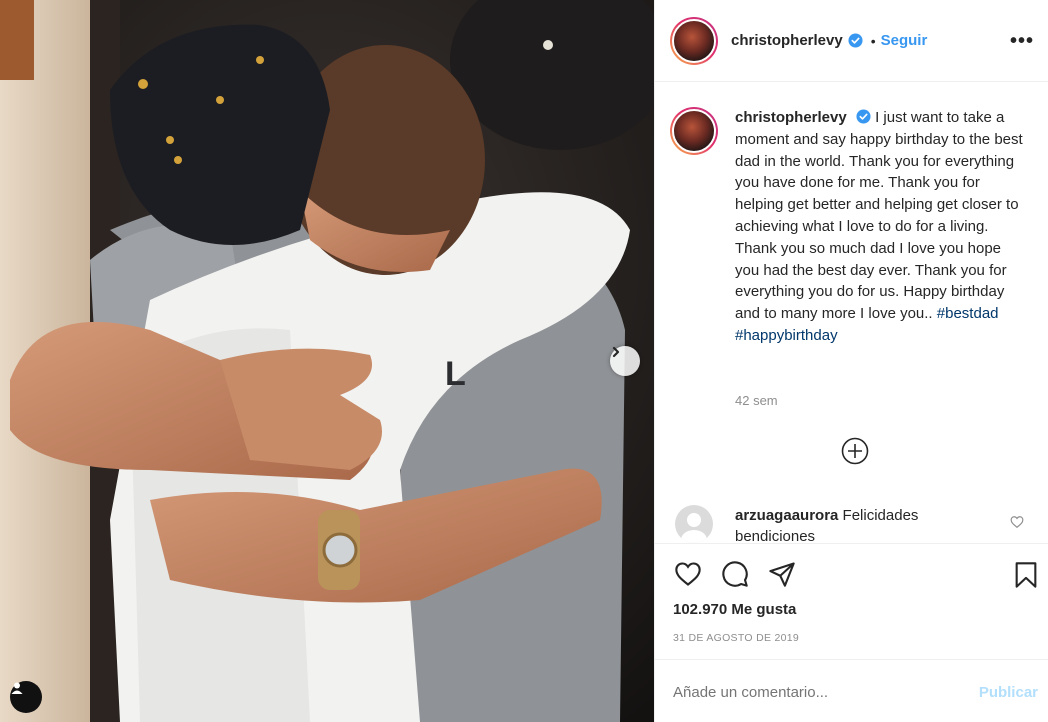 The width and height of the screenshot is (1048, 722). Describe the element at coordinates (791, 117) in the screenshot. I see `caption-username: christopherlevy` at that location.